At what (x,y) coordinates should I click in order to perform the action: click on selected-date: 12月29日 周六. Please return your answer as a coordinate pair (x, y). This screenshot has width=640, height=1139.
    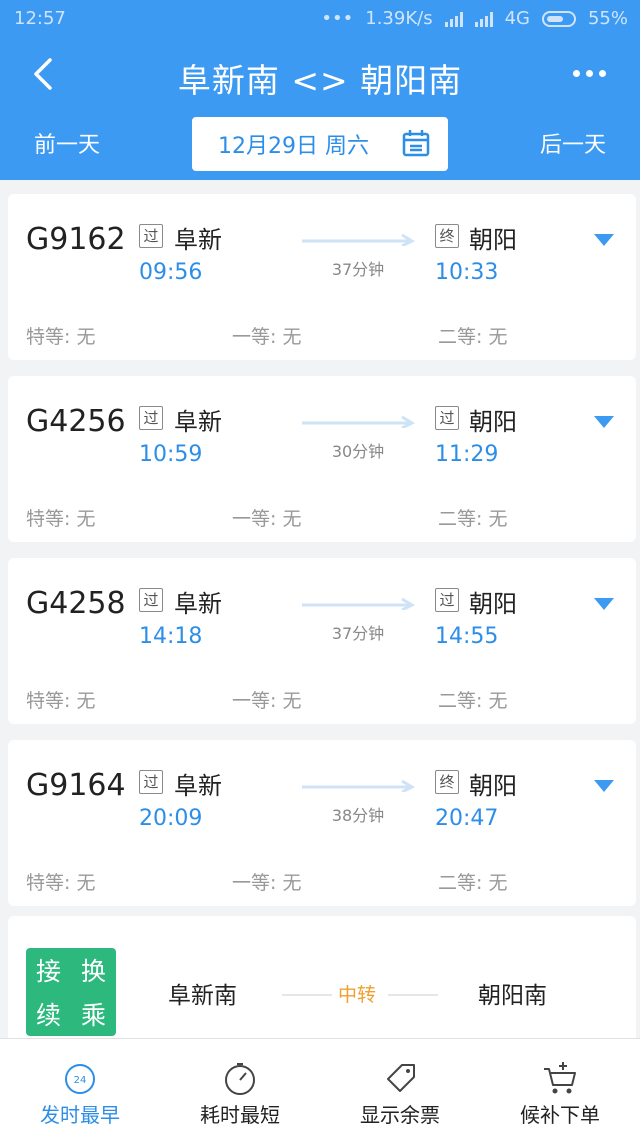
    Looking at the image, I should click on (293, 146).